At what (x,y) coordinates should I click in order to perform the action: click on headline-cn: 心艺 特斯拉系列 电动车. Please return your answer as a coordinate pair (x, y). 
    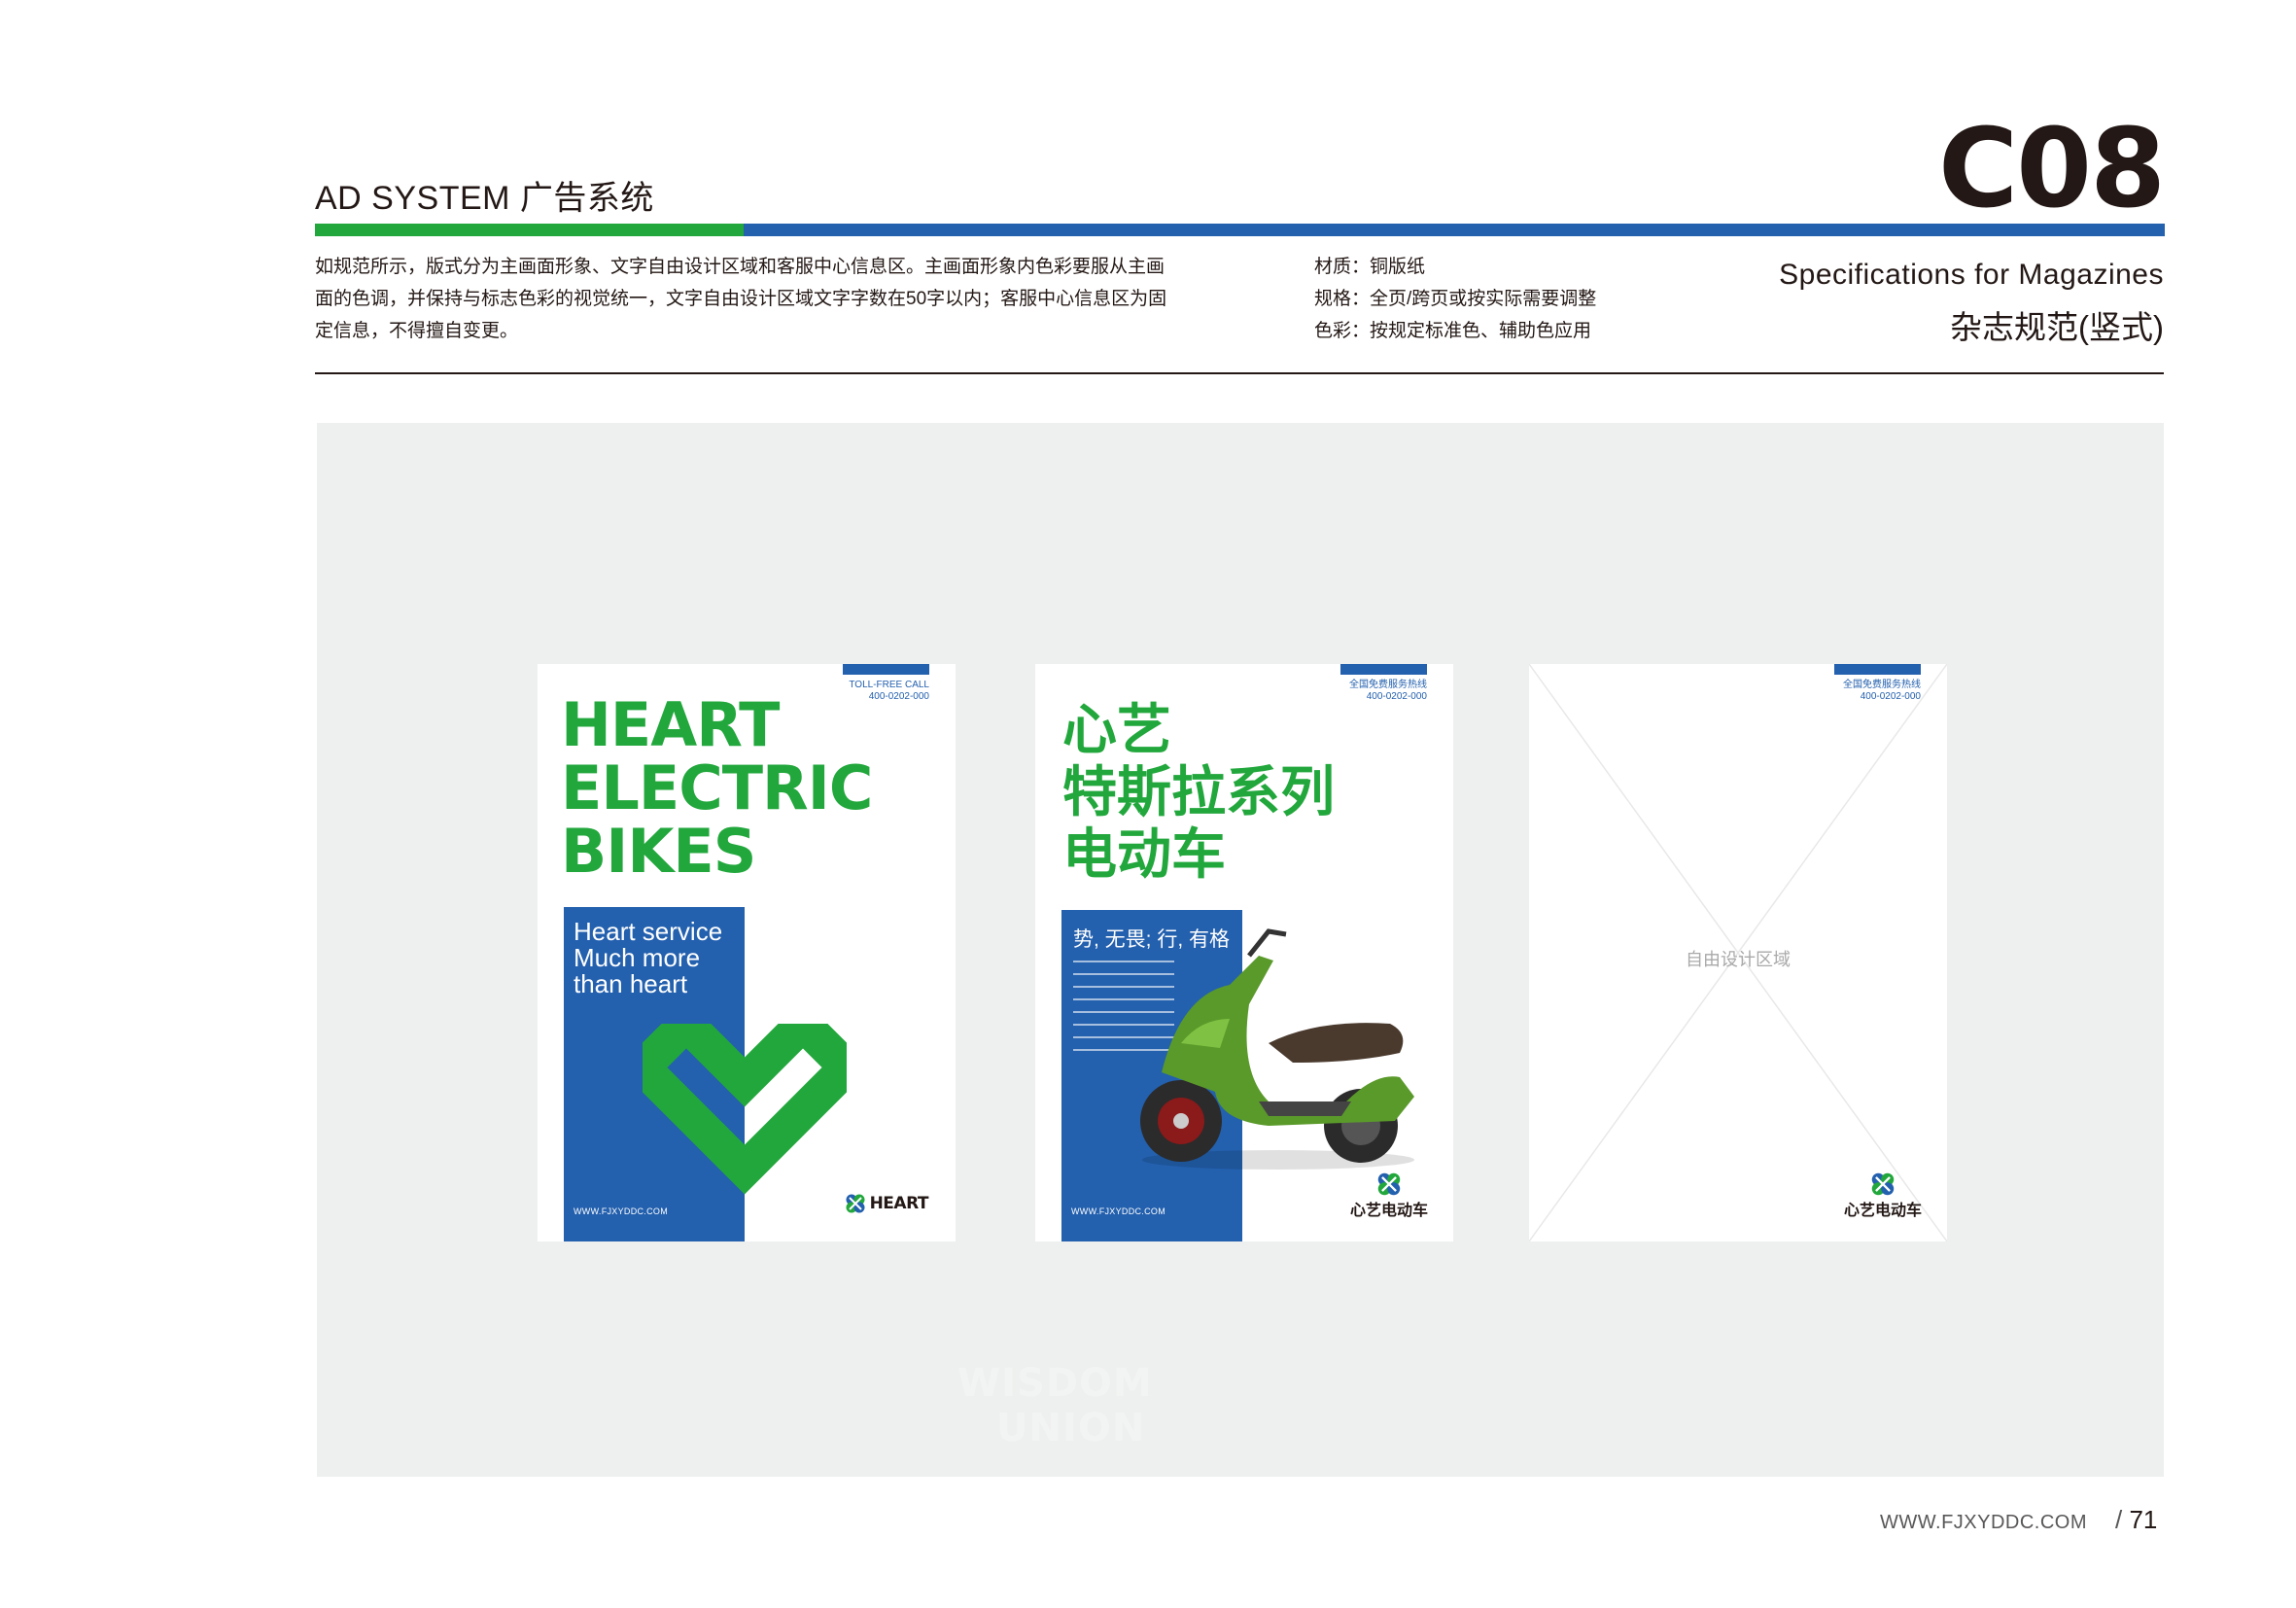
    Looking at the image, I should click on (1198, 792).